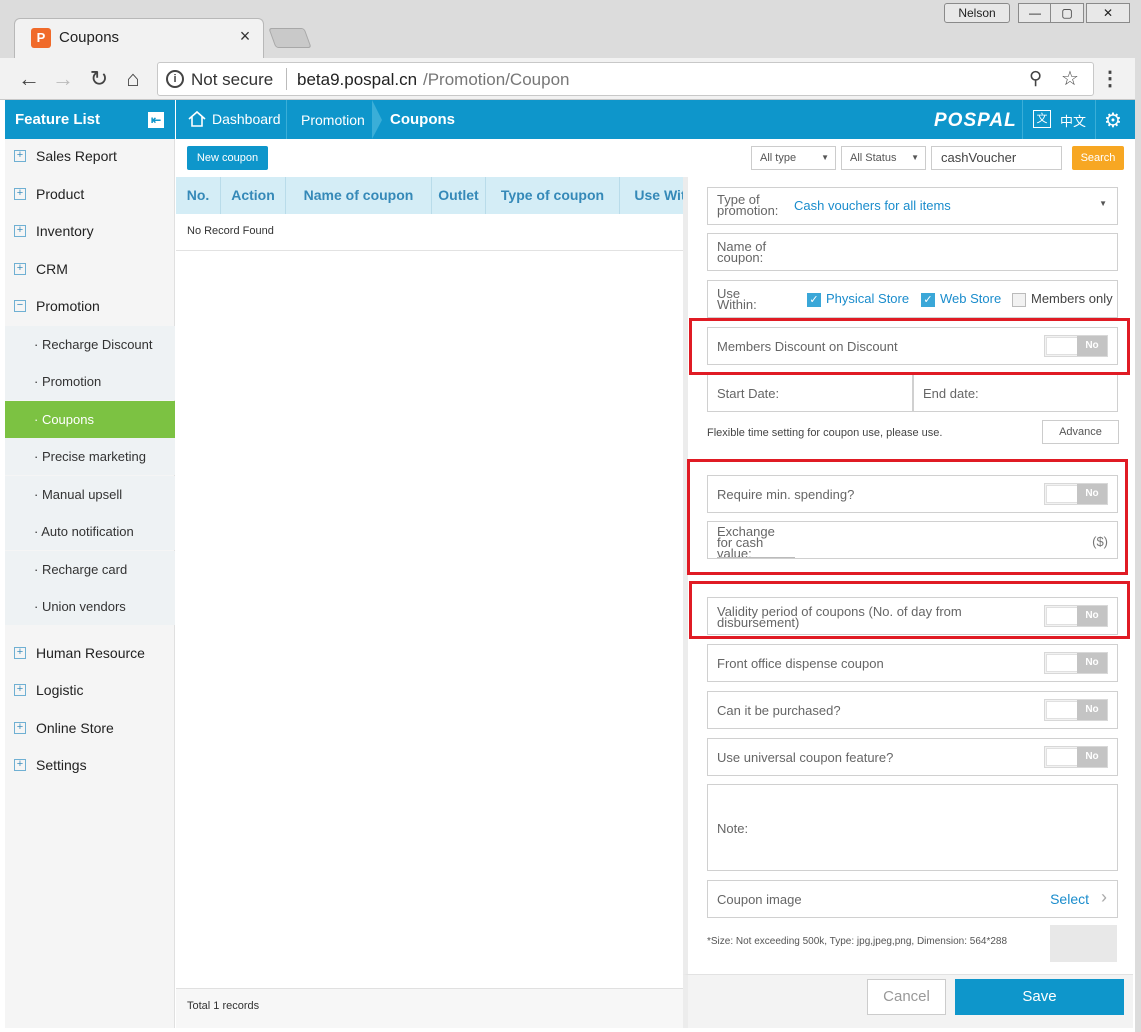 This screenshot has height=1032, width=1141. I want to click on zoom-icon: ⚲, so click(1035, 78).